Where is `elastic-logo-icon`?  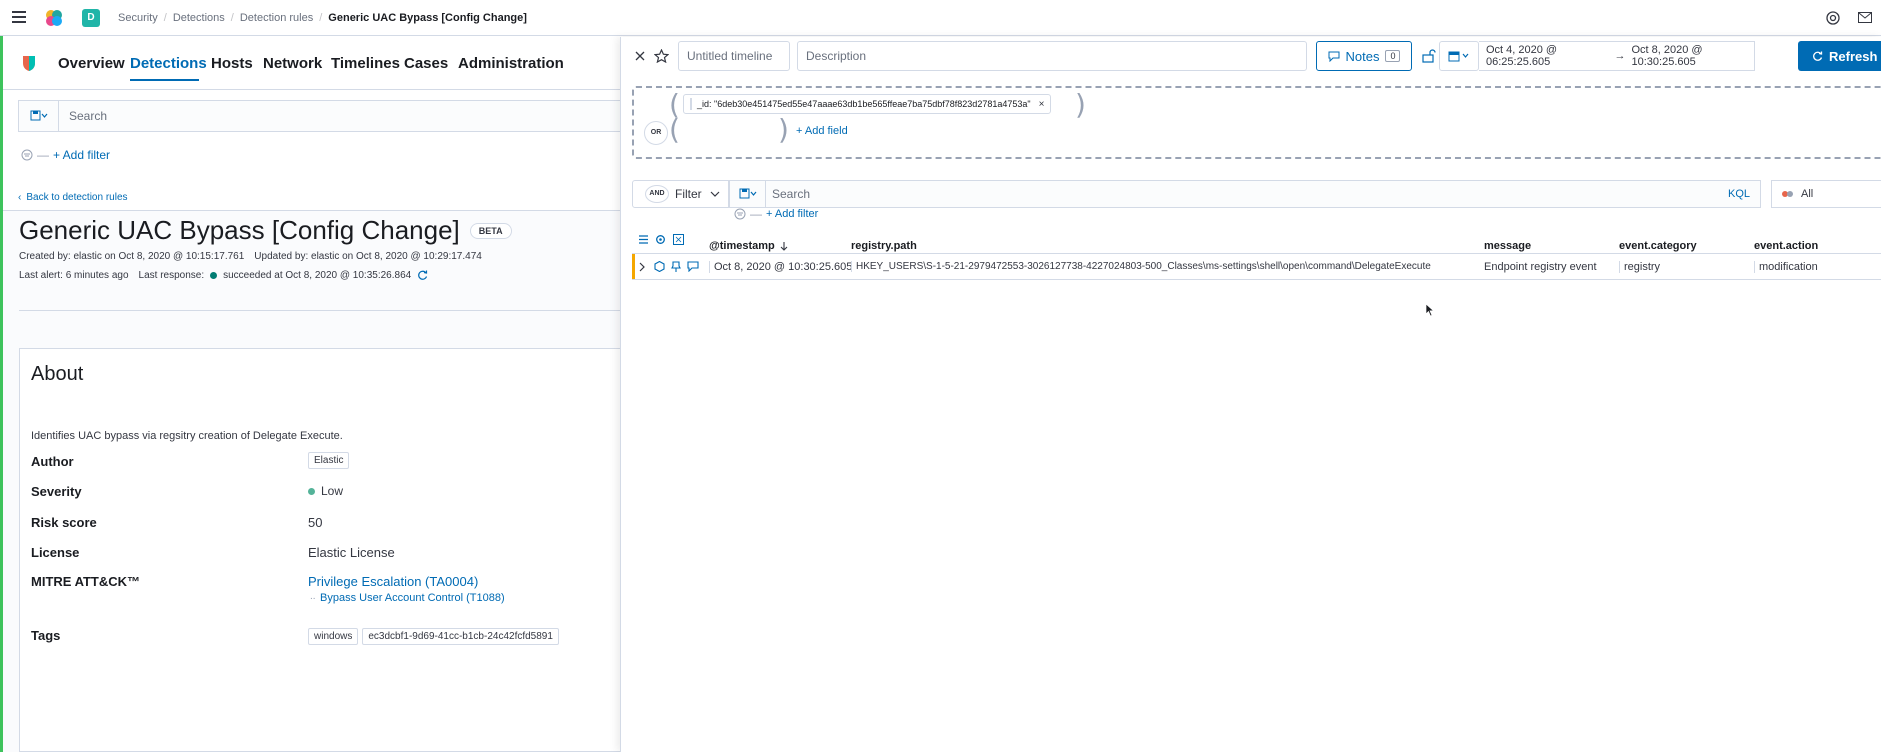 elastic-logo-icon is located at coordinates (54, 18).